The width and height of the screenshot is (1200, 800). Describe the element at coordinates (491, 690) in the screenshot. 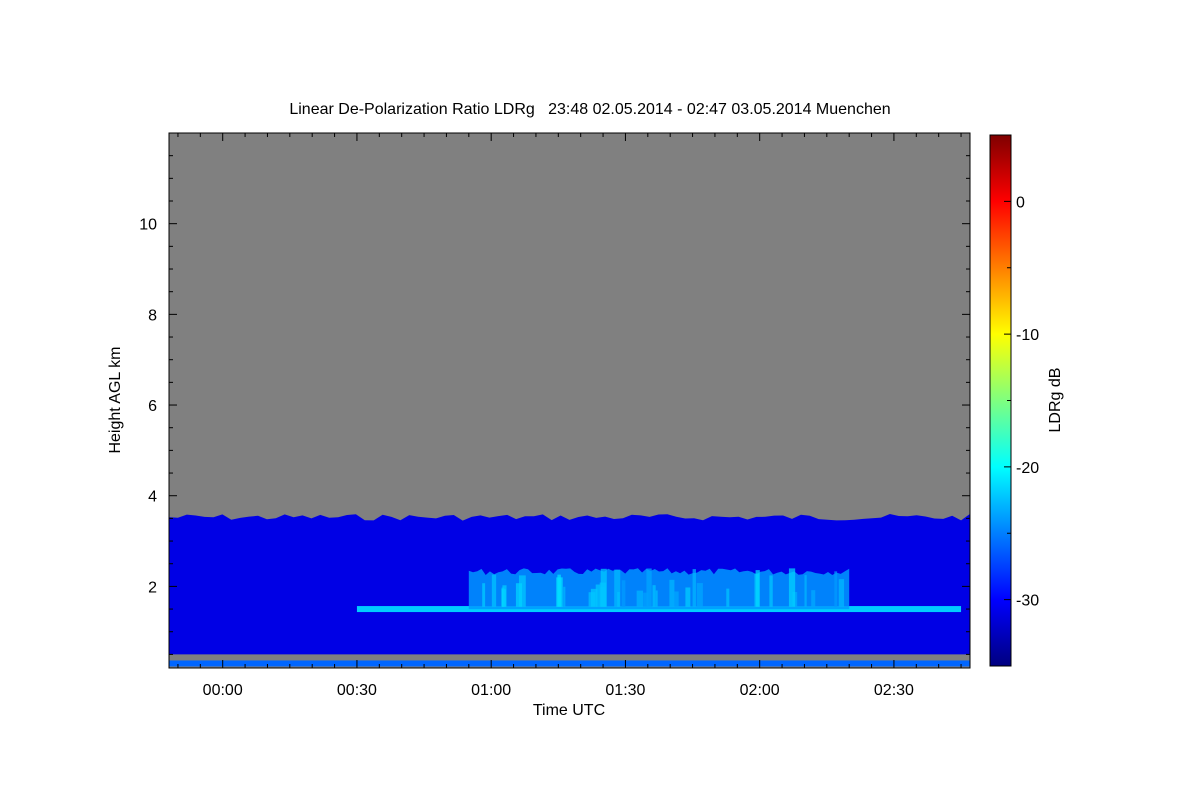

I see `x-tick-label: 01:00` at that location.